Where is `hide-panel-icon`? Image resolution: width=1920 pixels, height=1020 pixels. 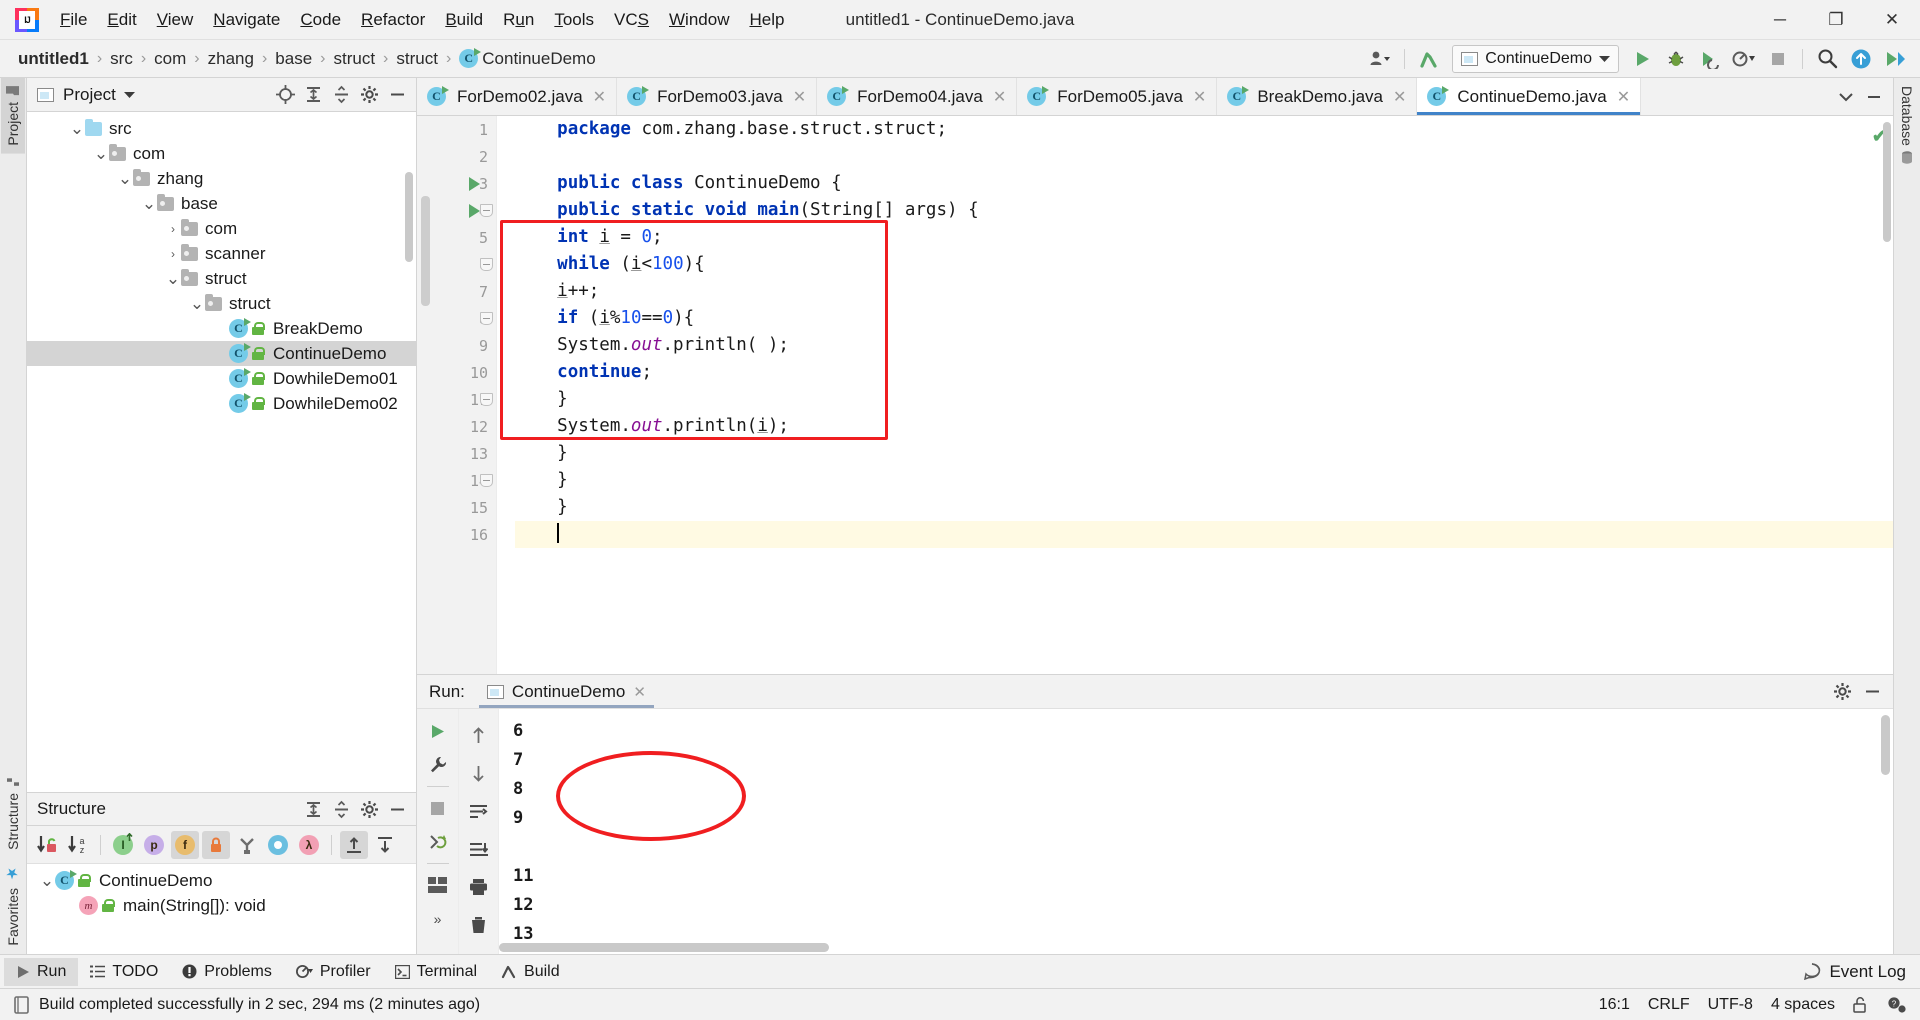 hide-panel-icon is located at coordinates (397, 809).